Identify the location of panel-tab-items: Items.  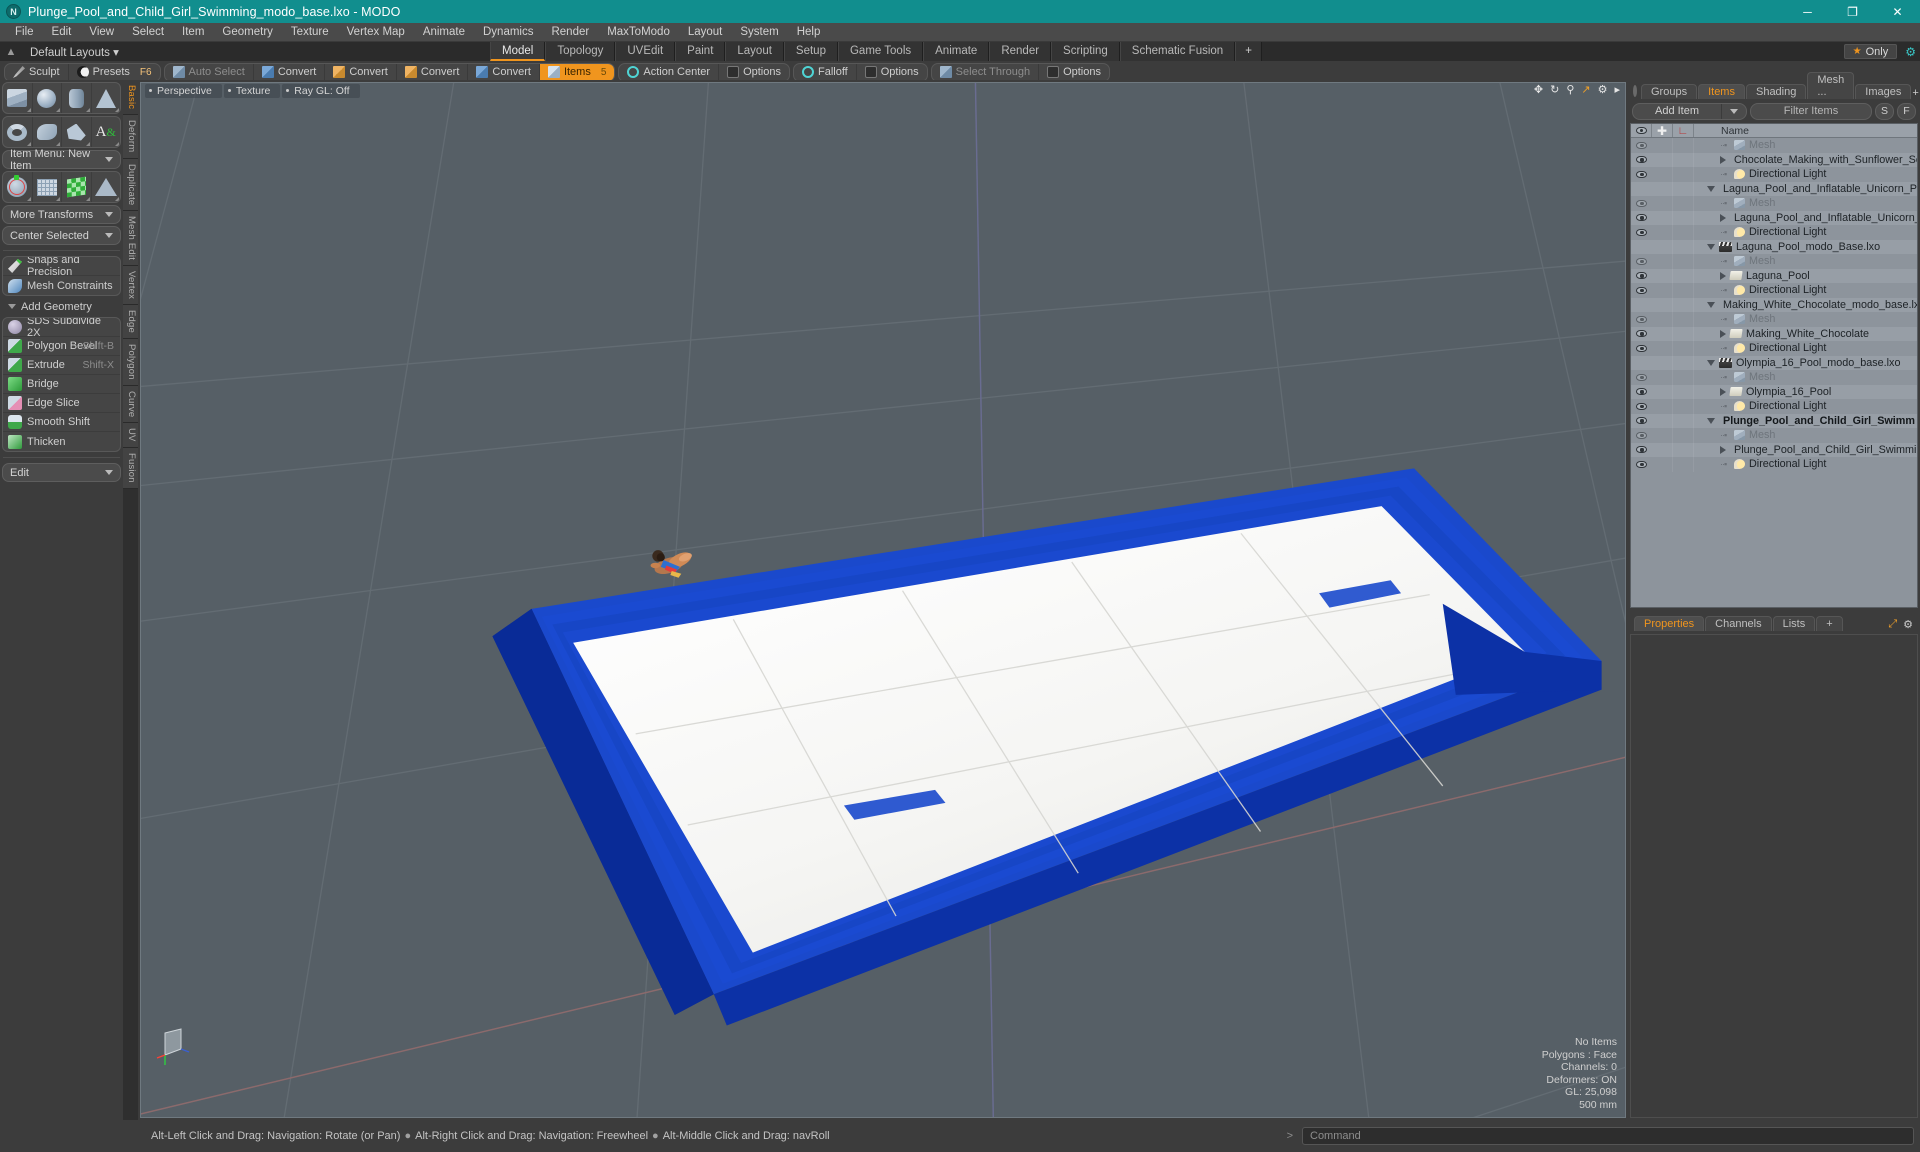
(1721, 91).